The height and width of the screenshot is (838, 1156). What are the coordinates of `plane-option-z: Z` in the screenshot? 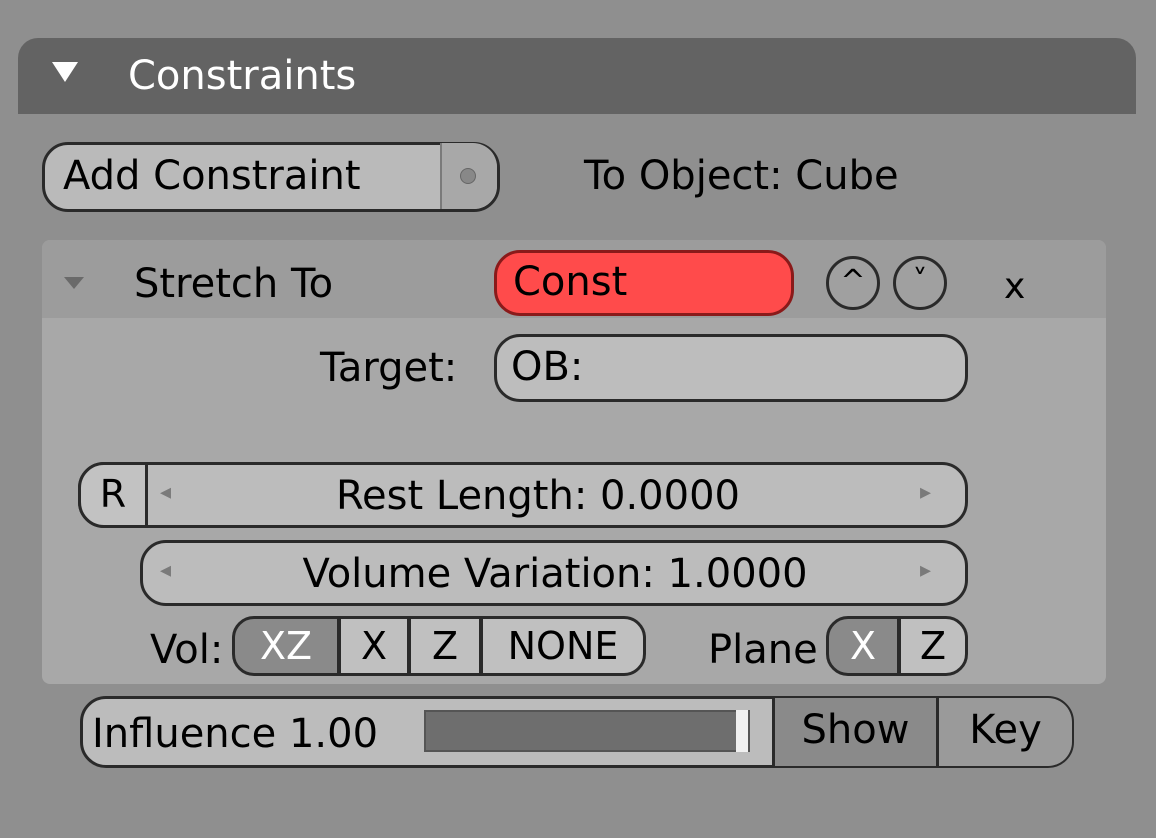 It's located at (933, 646).